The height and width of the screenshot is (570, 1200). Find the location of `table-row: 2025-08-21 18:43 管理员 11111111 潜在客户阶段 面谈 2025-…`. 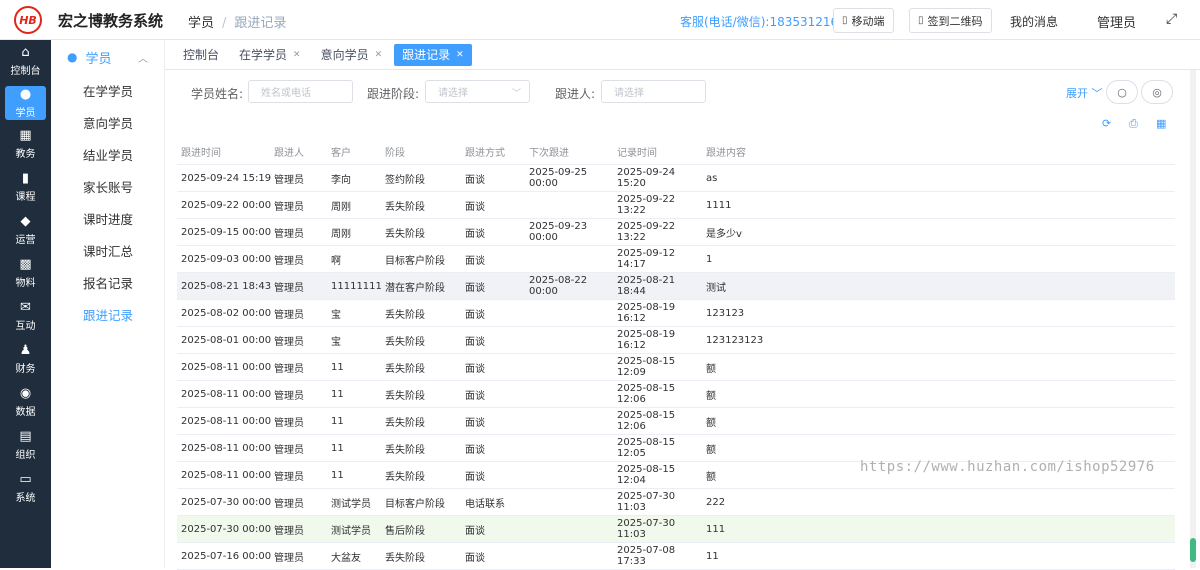

table-row: 2025-08-21 18:43 管理员 11111111 潜在客户阶段 面谈 2025-… is located at coordinates (676, 286).